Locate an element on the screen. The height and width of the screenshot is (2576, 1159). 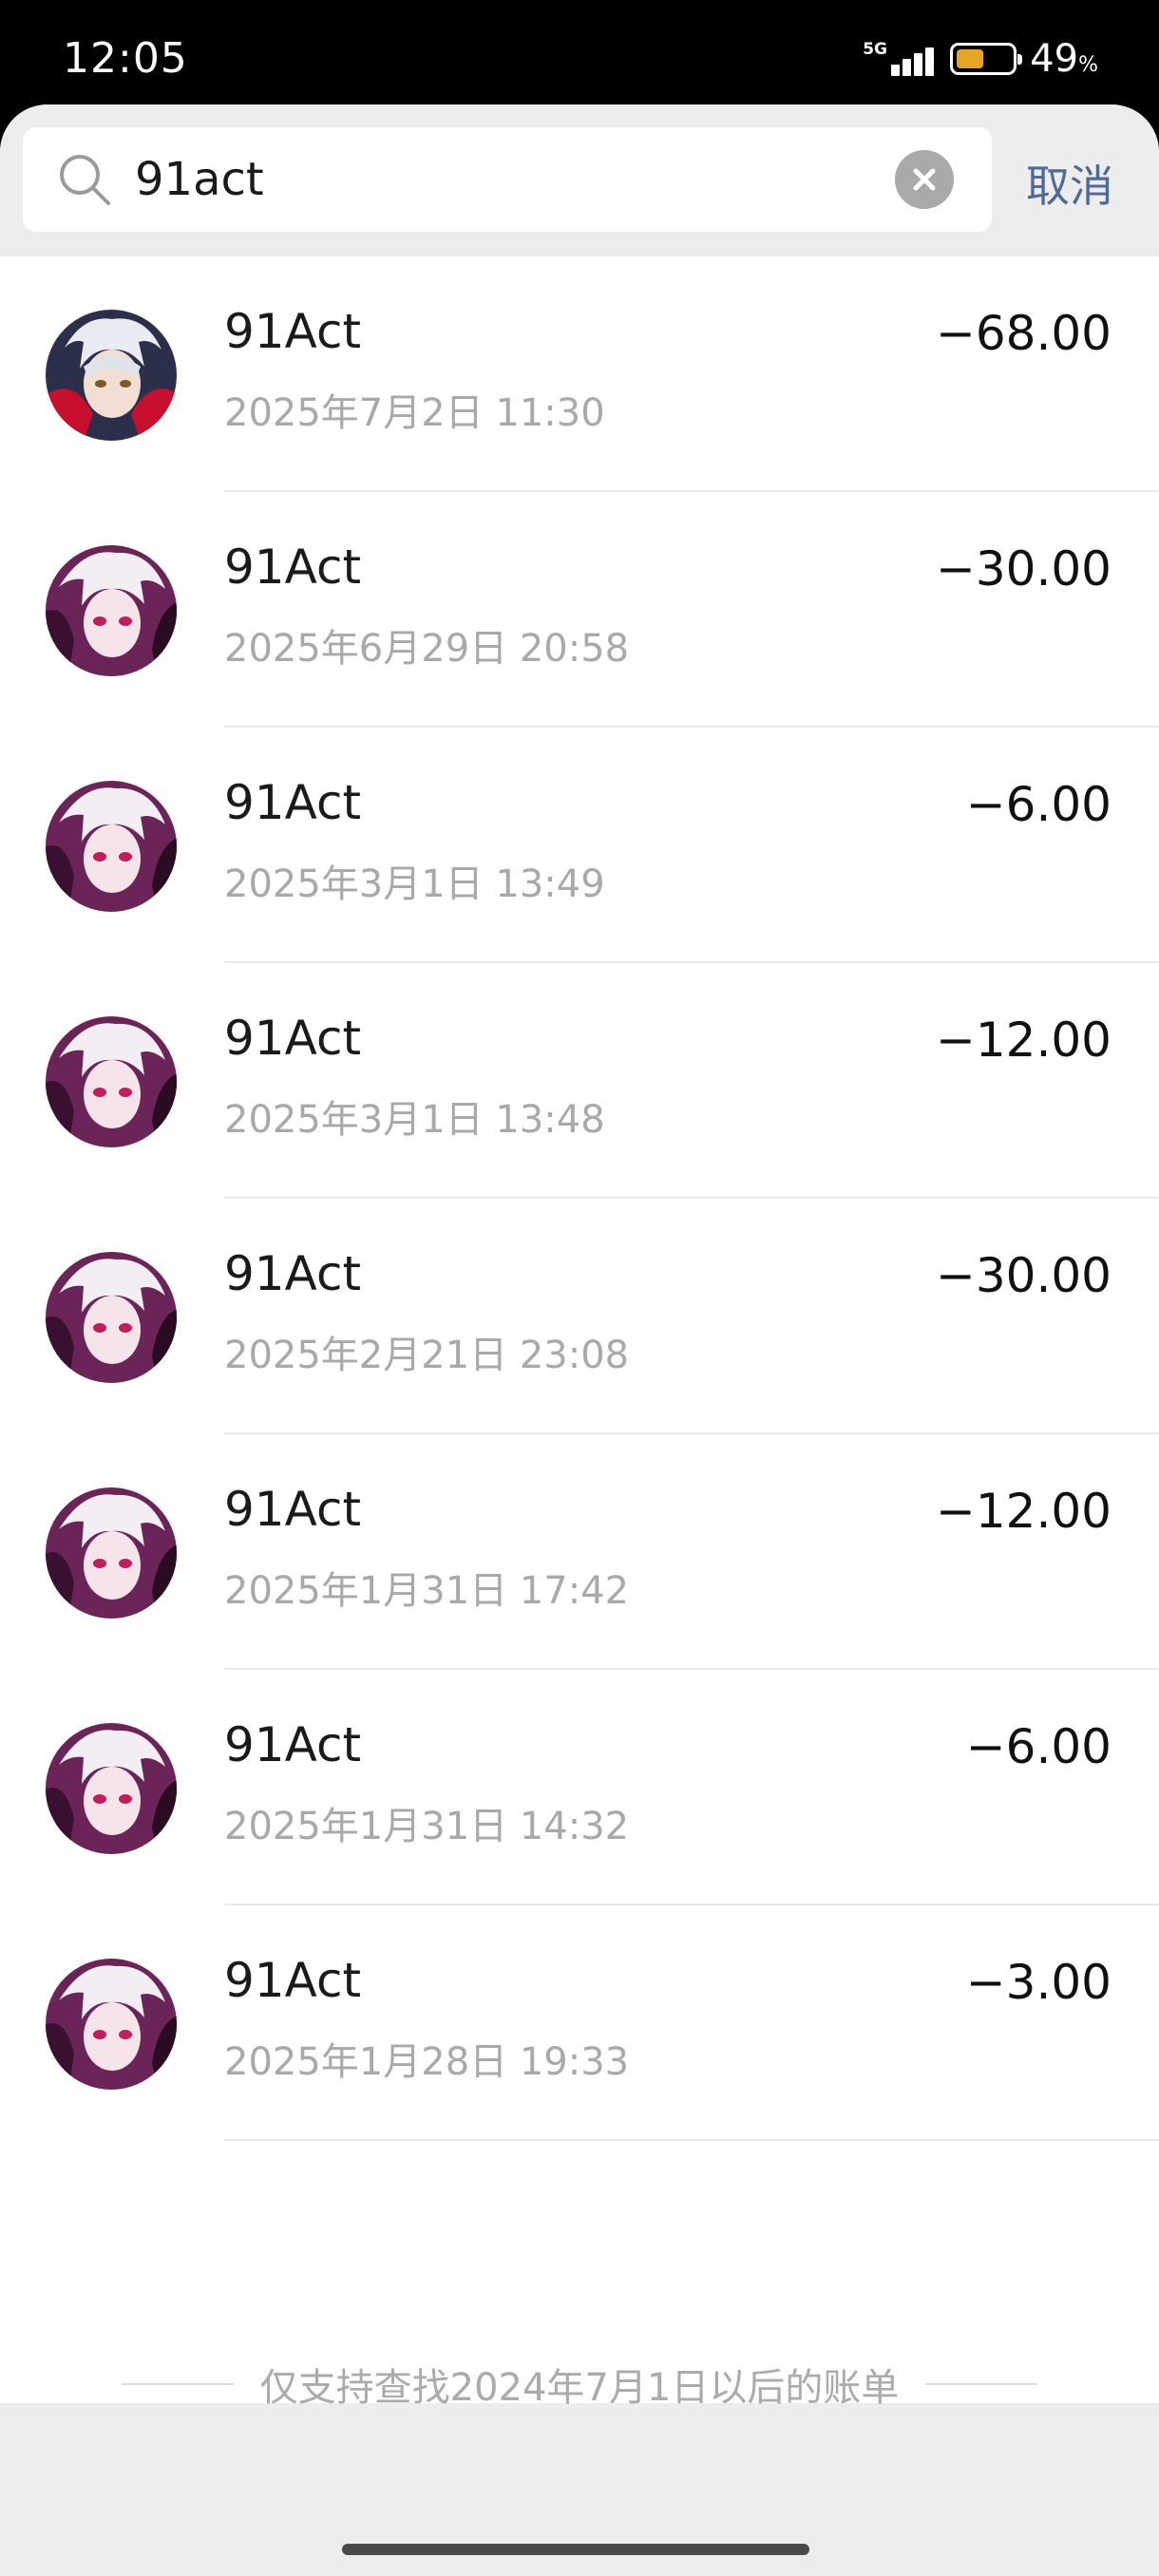
transaction-time: 2025年6月29日 20:58 is located at coordinates (427, 649).